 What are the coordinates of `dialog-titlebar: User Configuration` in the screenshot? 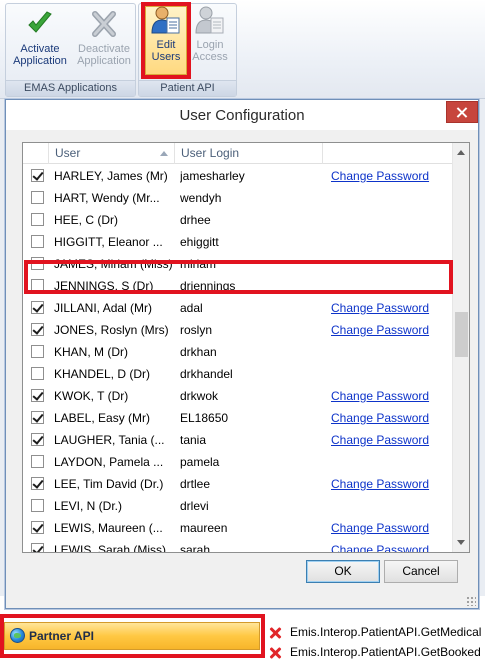 It's located at (242, 115).